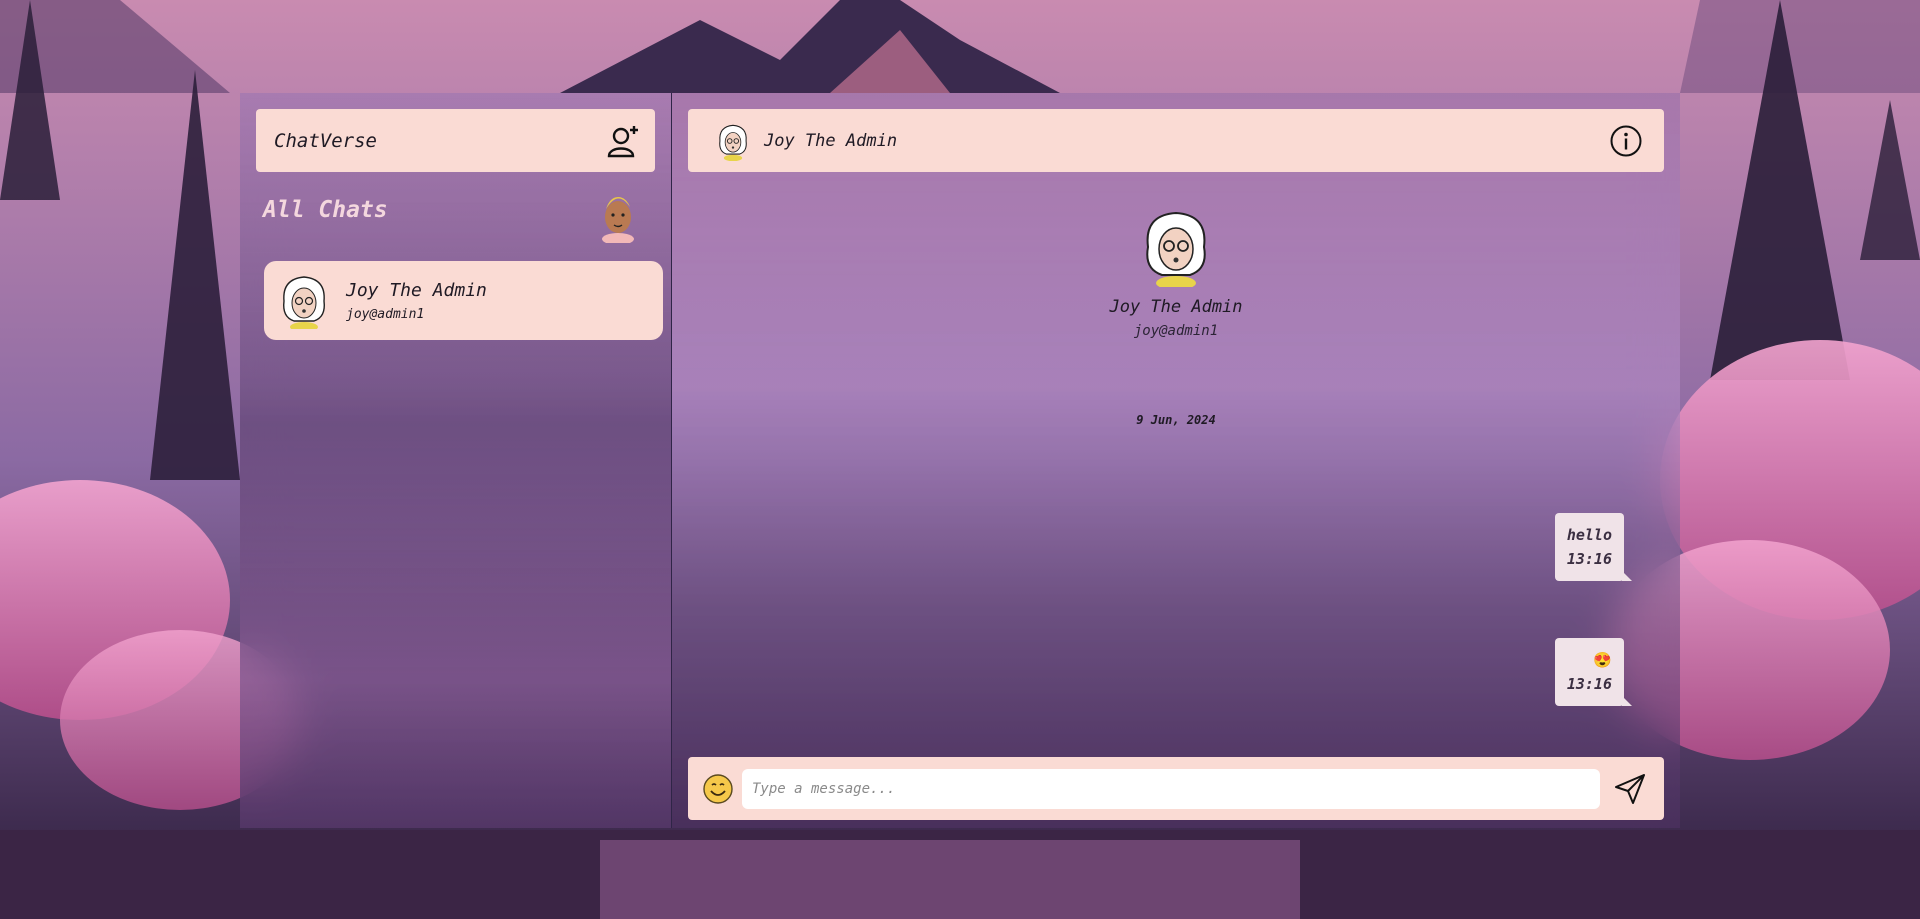 Image resolution: width=1920 pixels, height=919 pixels. What do you see at coordinates (1176, 249) in the screenshot?
I see `profile-avatar` at bounding box center [1176, 249].